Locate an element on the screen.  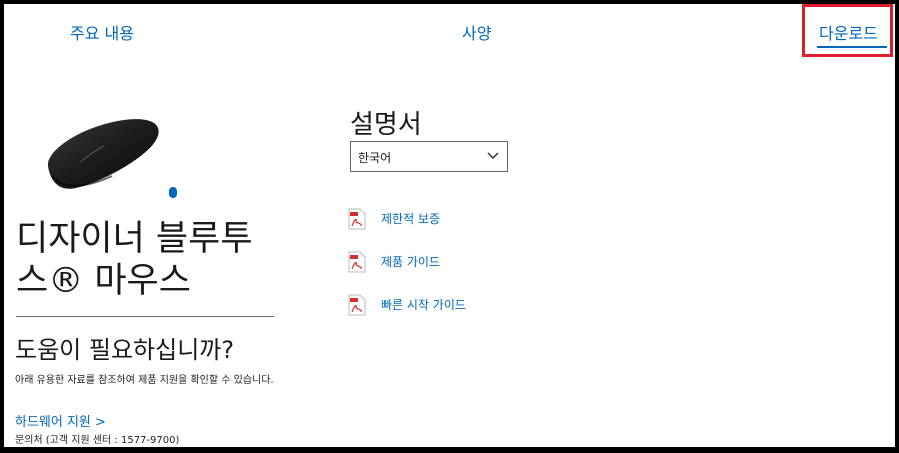
help-heading: 도움이 필요하십니까? is located at coordinates (125, 350).